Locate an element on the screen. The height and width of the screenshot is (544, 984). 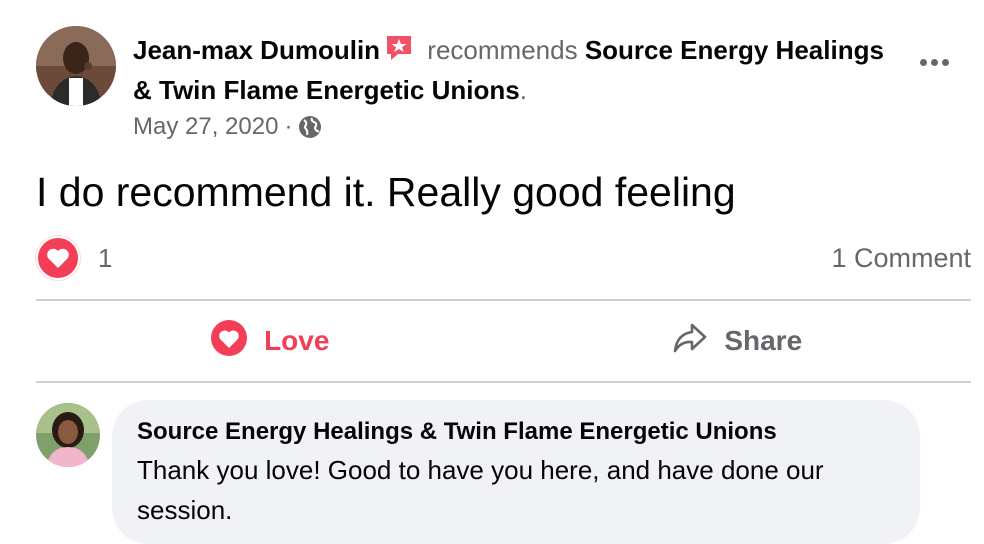
love-label: Love is located at coordinates (297, 340).